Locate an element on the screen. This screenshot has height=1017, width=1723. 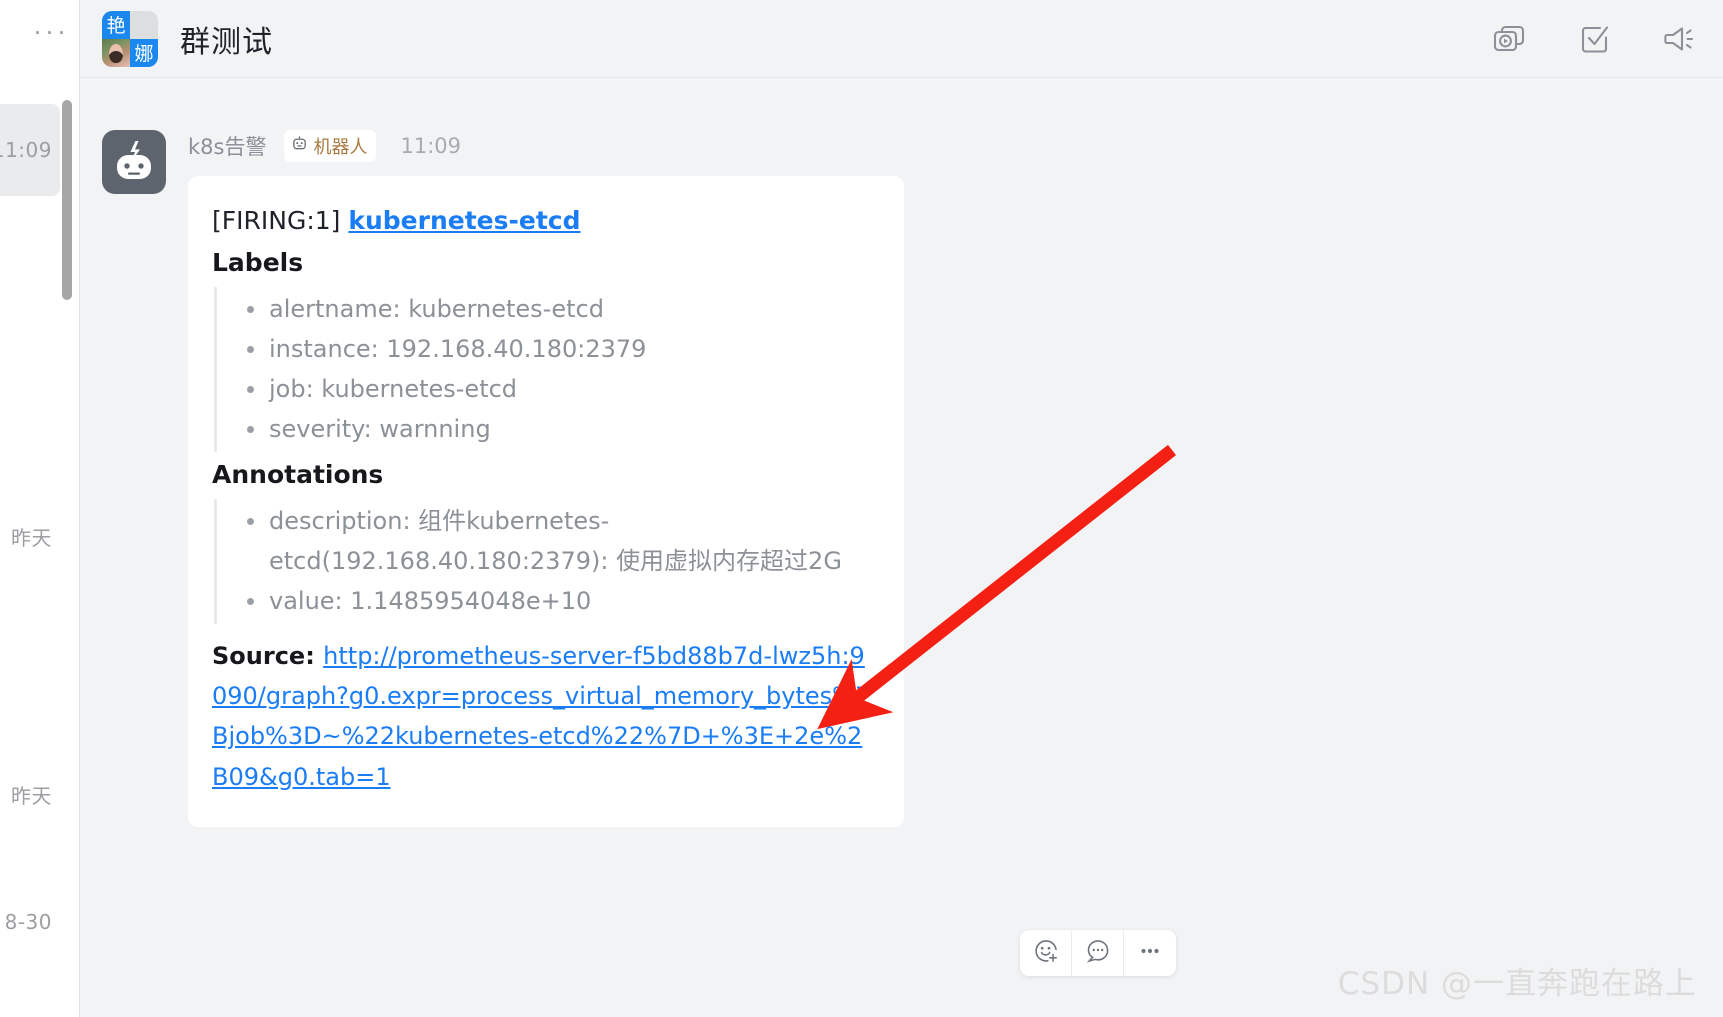
message-sender: k8s告警 is located at coordinates (227, 147).